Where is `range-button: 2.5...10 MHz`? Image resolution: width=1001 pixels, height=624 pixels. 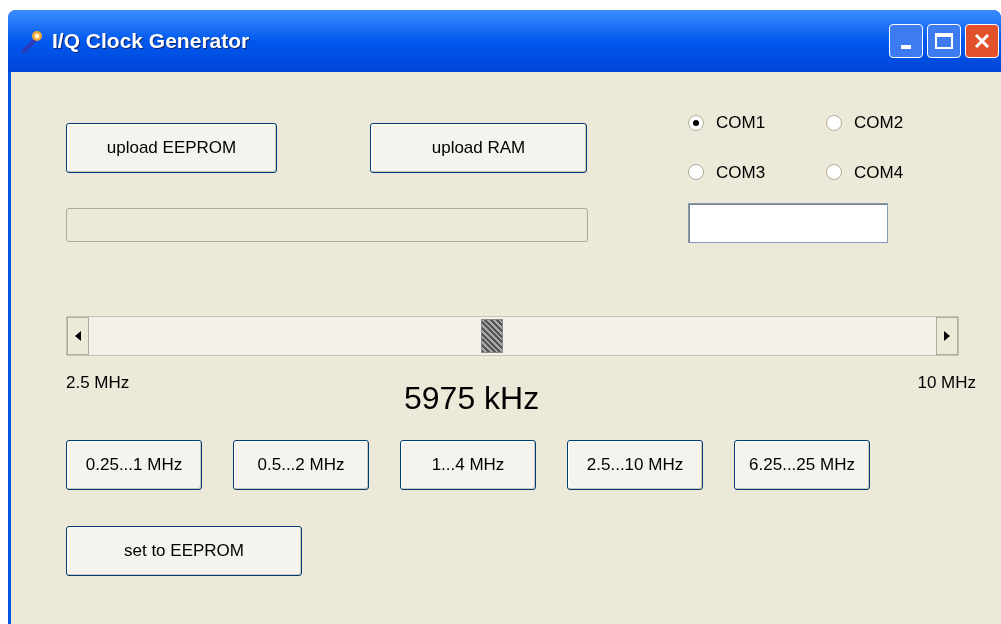
range-button: 2.5...10 MHz is located at coordinates (635, 465).